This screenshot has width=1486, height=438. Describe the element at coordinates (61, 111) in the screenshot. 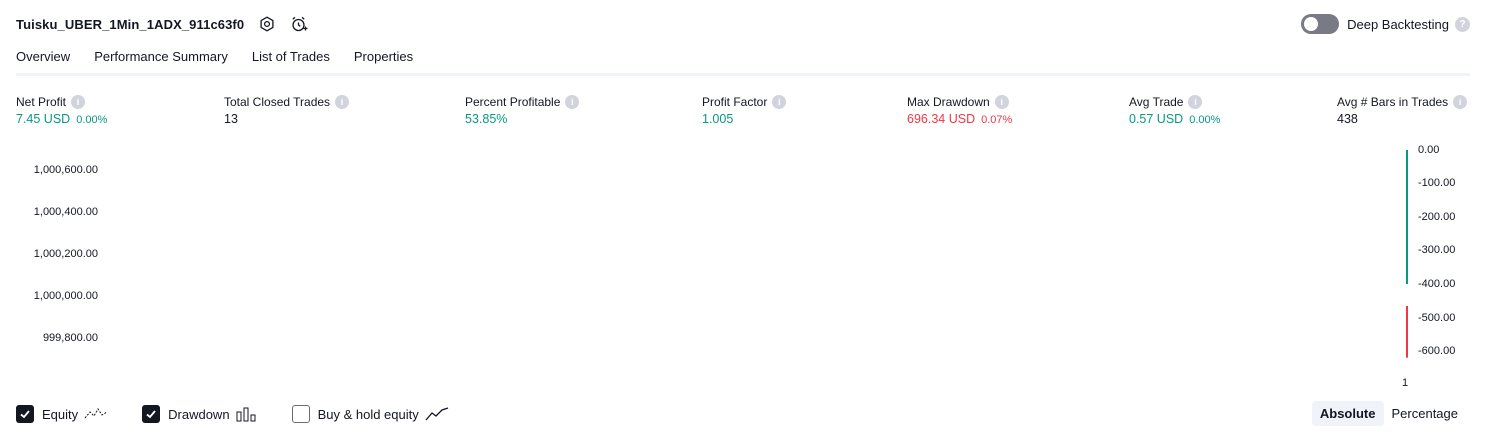

I see `metric-net-profit: Net Profit i 7.45 USD 0.00%` at that location.